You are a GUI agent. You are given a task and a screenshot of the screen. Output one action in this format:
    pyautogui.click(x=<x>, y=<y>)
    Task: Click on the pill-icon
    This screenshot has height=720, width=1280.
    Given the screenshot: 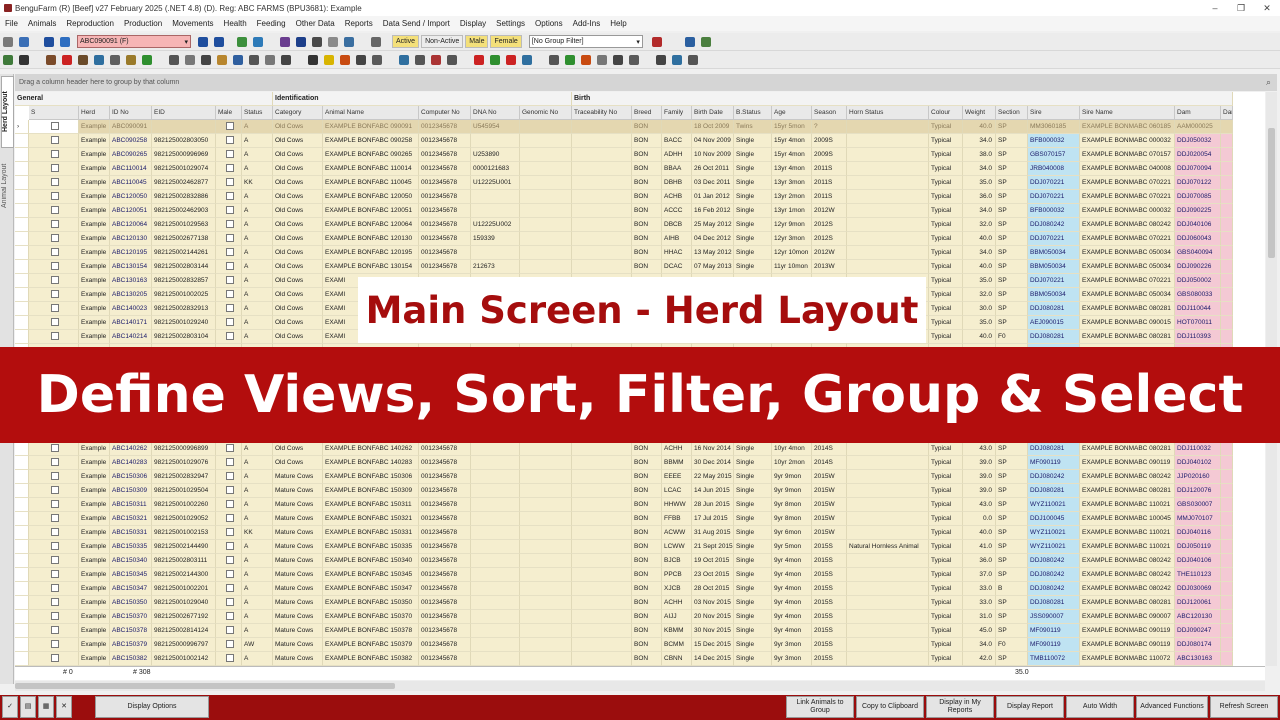 What is the action you would take?
    pyautogui.click(x=495, y=59)
    